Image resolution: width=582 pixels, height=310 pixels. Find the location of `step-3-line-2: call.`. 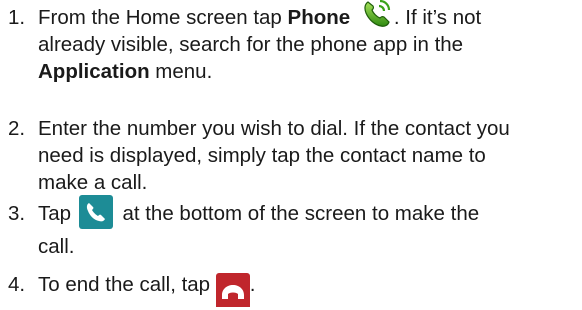

step-3-line-2: call. is located at coordinates (56, 246).